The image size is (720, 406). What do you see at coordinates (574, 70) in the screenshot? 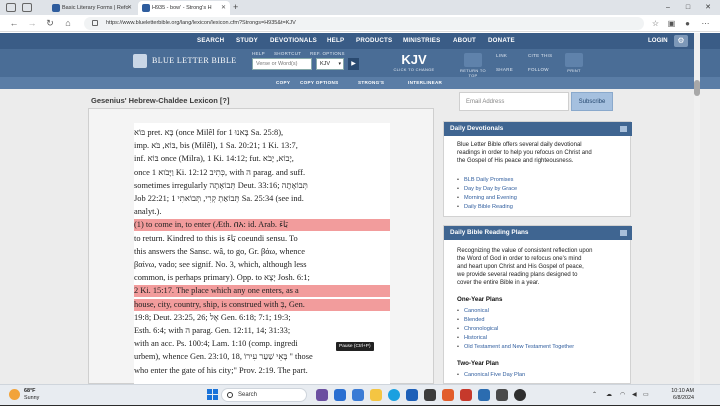
I see `print-label: PRINT` at bounding box center [574, 70].